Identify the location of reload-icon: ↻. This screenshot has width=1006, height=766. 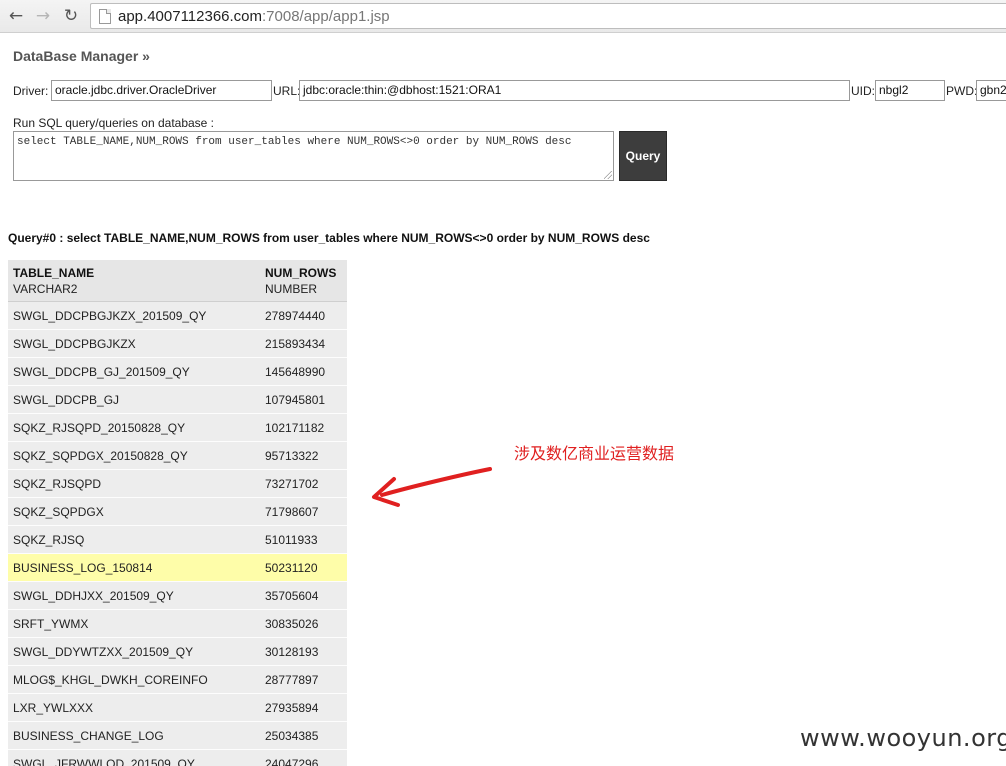
(71, 16).